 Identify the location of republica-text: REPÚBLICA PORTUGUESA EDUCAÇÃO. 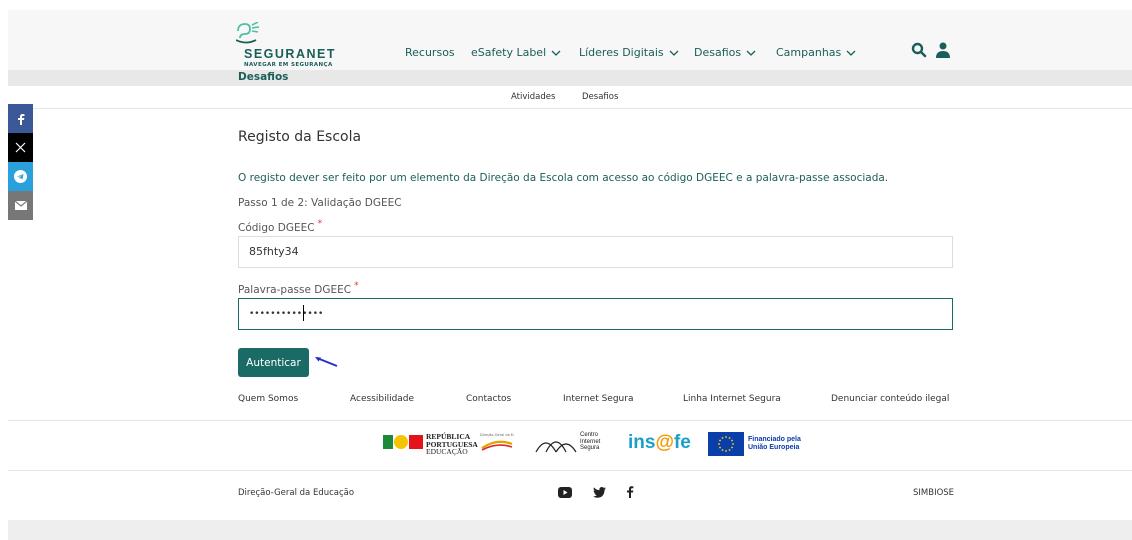
(452, 444).